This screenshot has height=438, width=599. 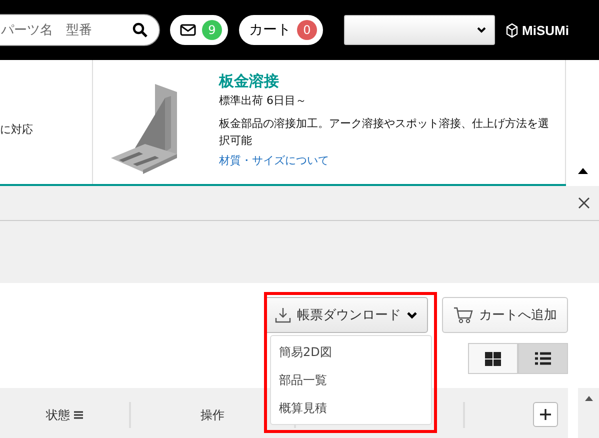 What do you see at coordinates (351, 408) in the screenshot?
I see `menu-item: 概算見積` at bounding box center [351, 408].